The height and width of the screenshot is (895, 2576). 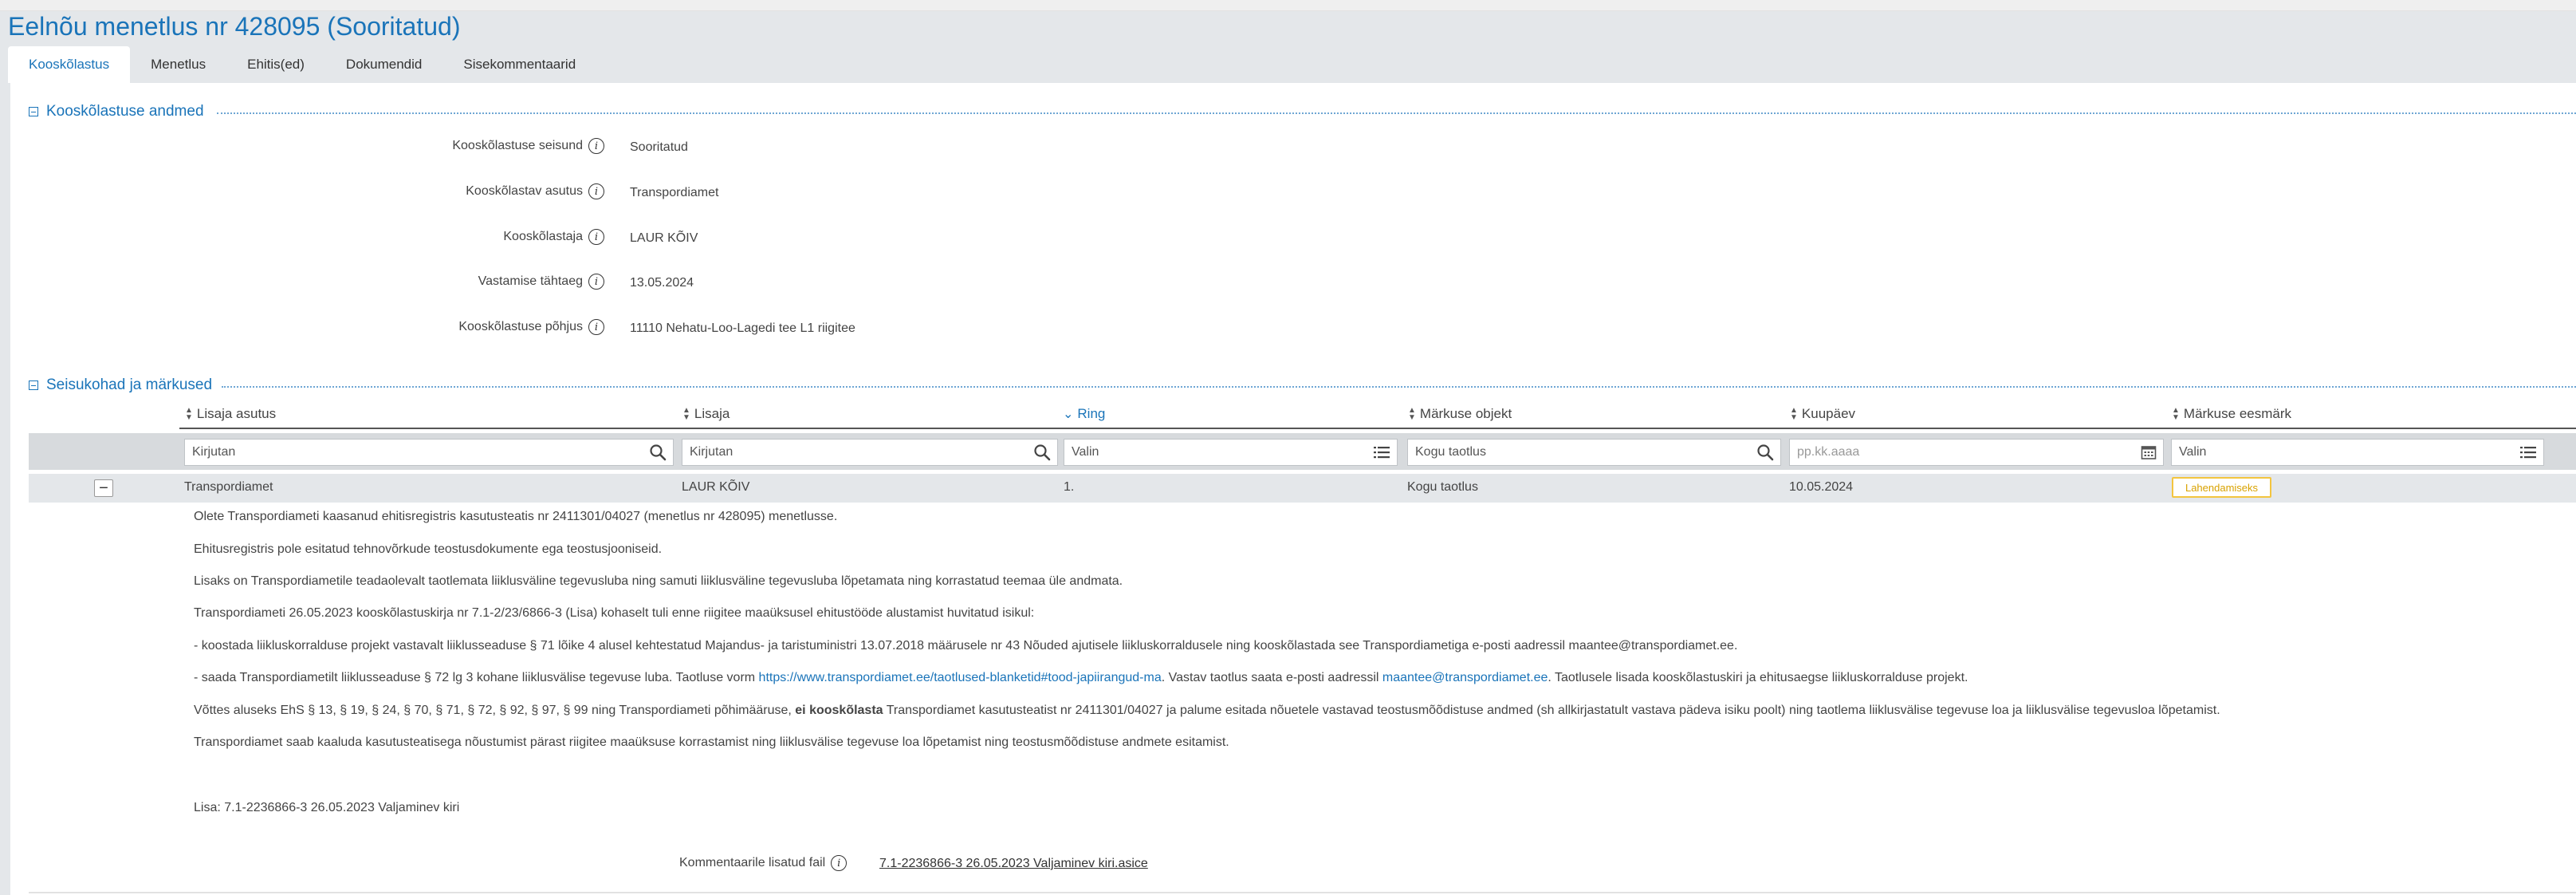 I want to click on column-header-markuse-objekt: ▲ ▼ Märkuse objekt, so click(x=1460, y=414).